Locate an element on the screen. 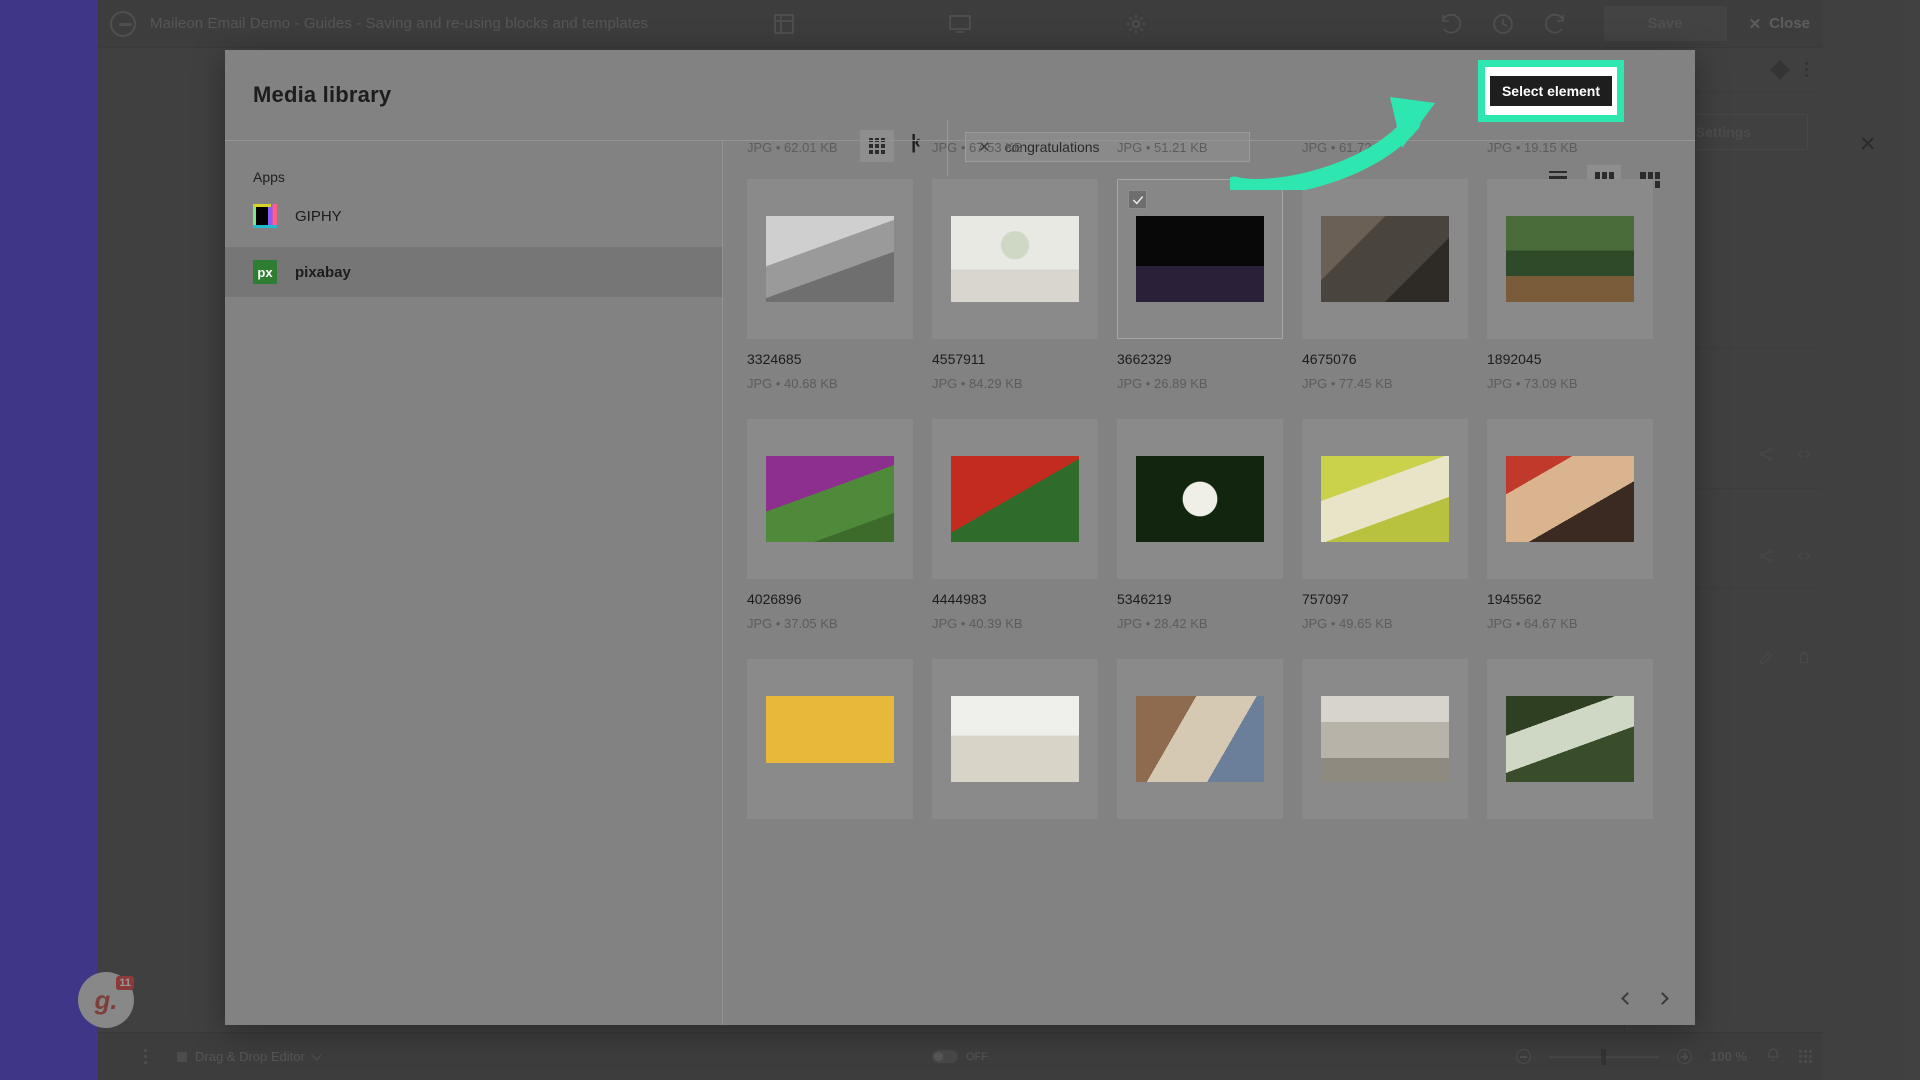 This screenshot has height=1080, width=1920. tile-name: 5346219 is located at coordinates (1144, 599).